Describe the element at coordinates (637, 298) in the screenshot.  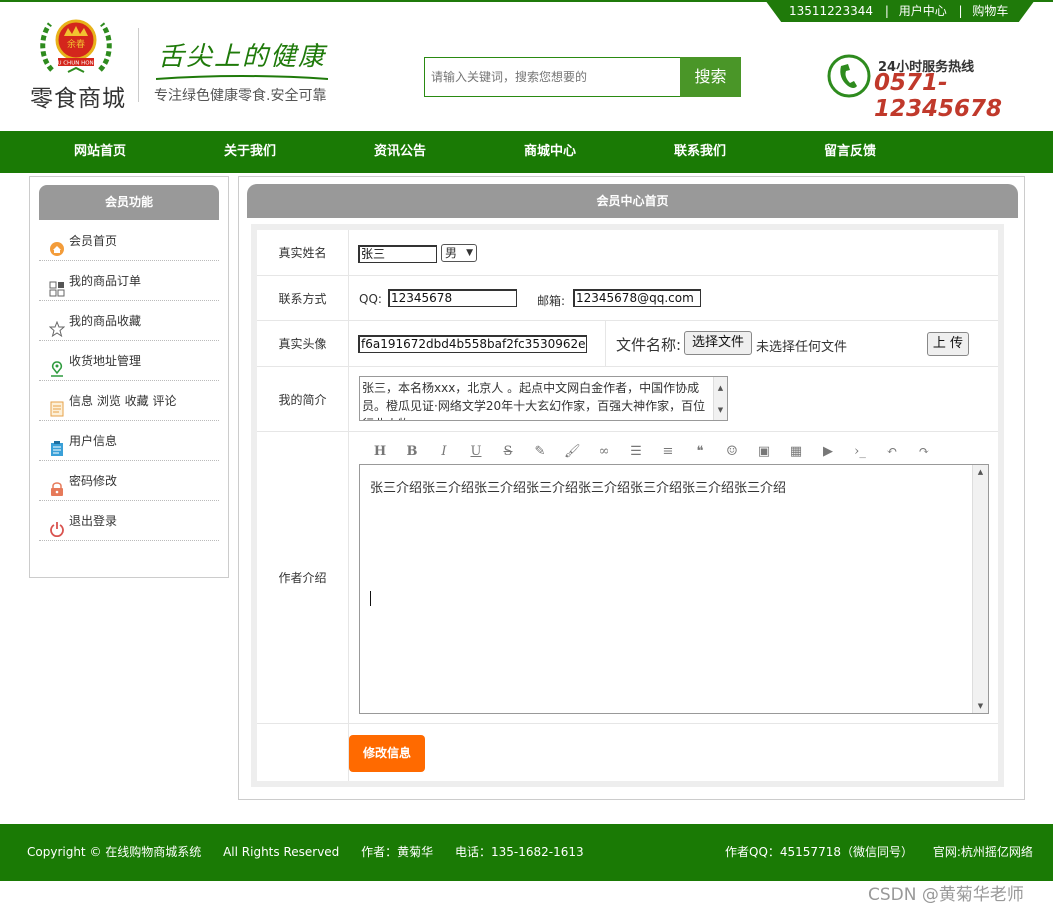
I see `email-input: 12345678@qq.com` at that location.